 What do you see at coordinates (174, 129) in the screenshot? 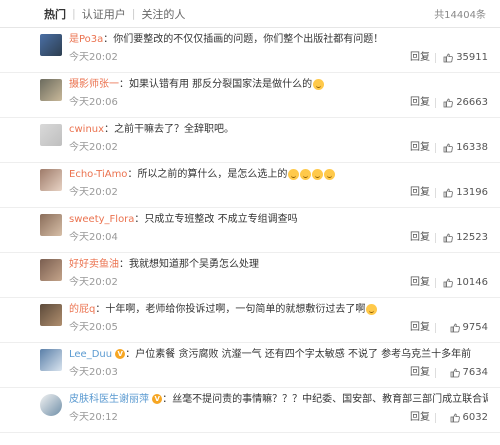
I see `comment-text: 之前干嘛去了？全辞职吧。` at bounding box center [174, 129].